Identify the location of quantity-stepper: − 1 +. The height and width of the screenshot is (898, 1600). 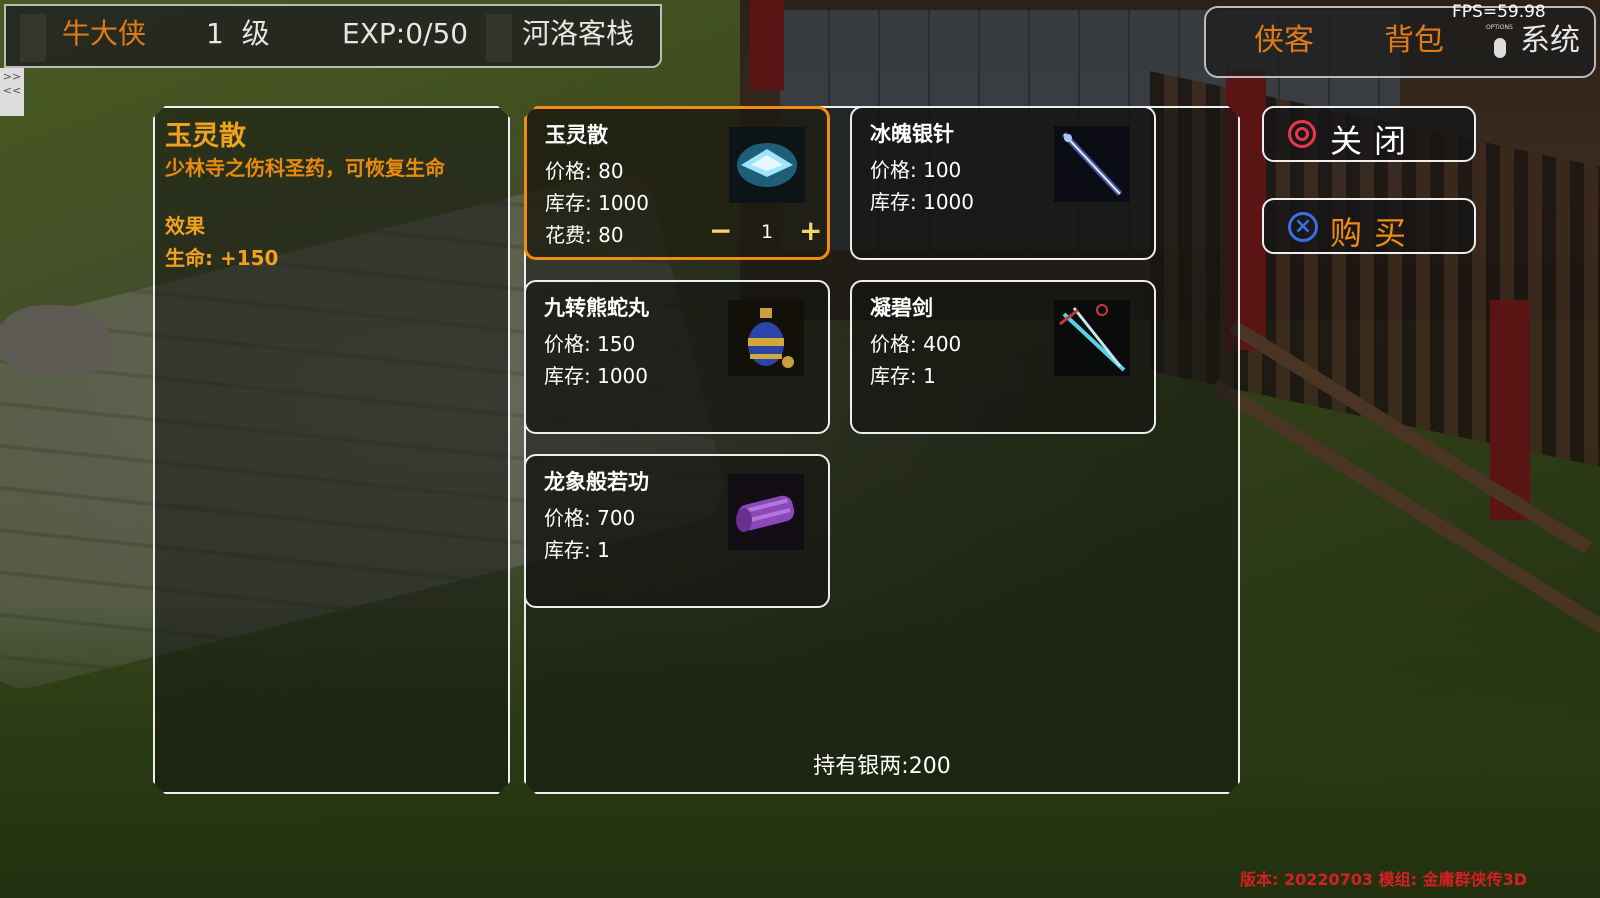
(769, 232).